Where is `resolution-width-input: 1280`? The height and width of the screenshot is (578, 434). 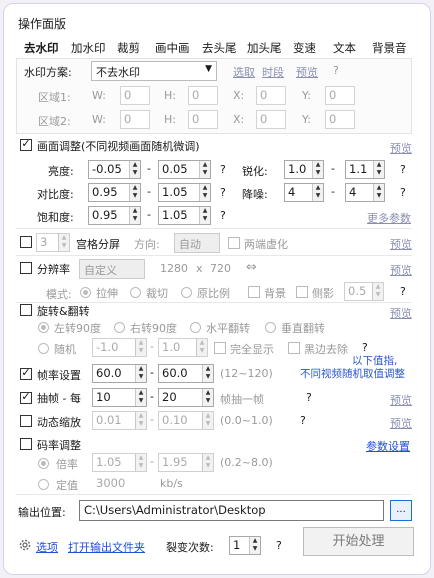 resolution-width-input: 1280 is located at coordinates (174, 268).